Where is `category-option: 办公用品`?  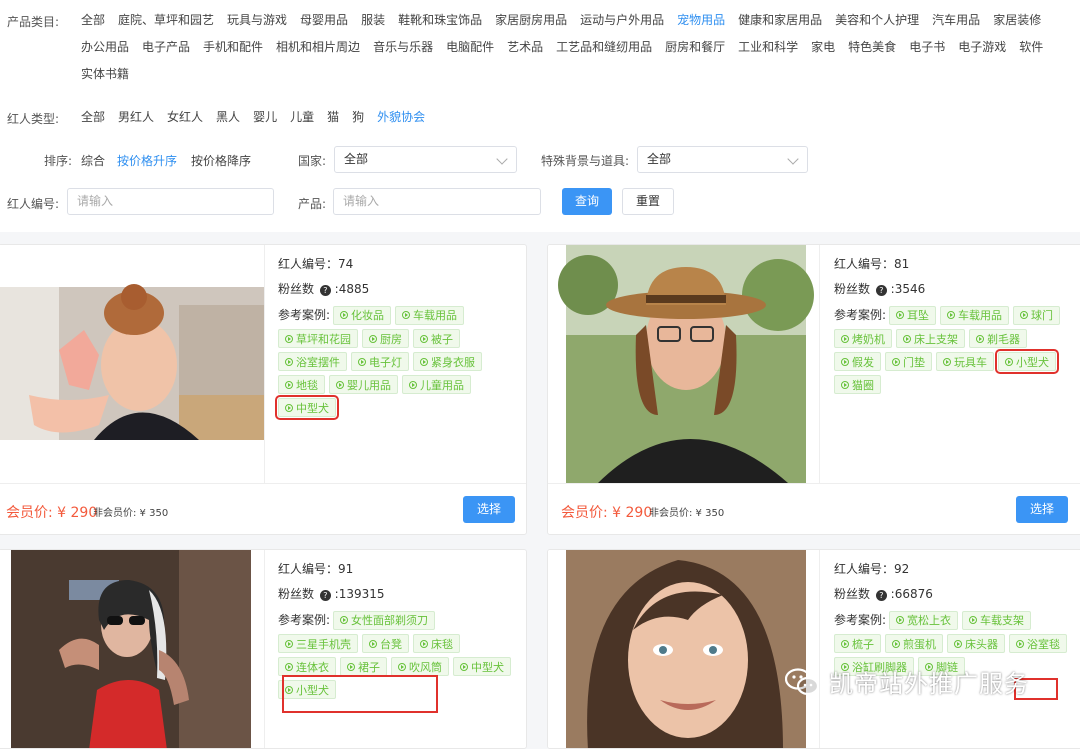 category-option: 办公用品 is located at coordinates (105, 47).